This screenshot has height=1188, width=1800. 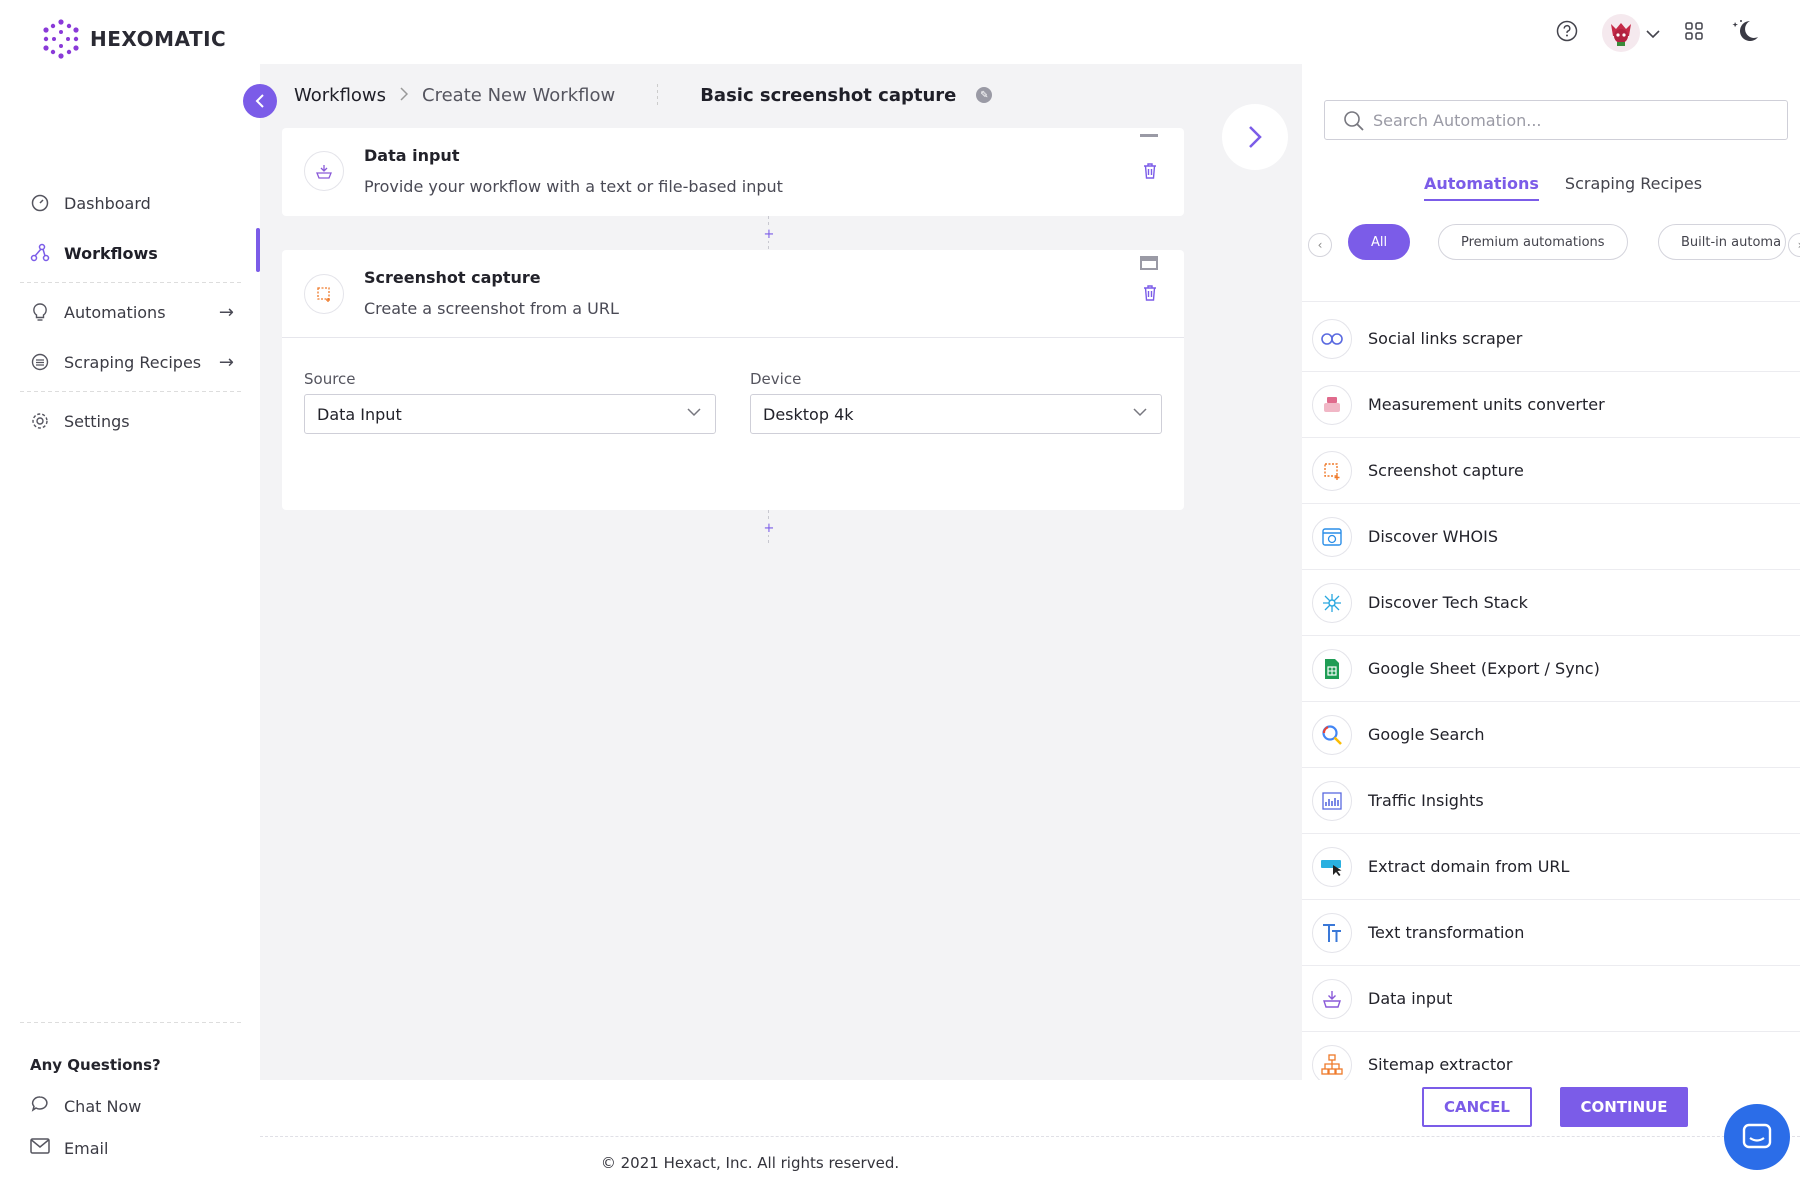 What do you see at coordinates (95, 1065) in the screenshot?
I see `questions-title: Any Questions?` at bounding box center [95, 1065].